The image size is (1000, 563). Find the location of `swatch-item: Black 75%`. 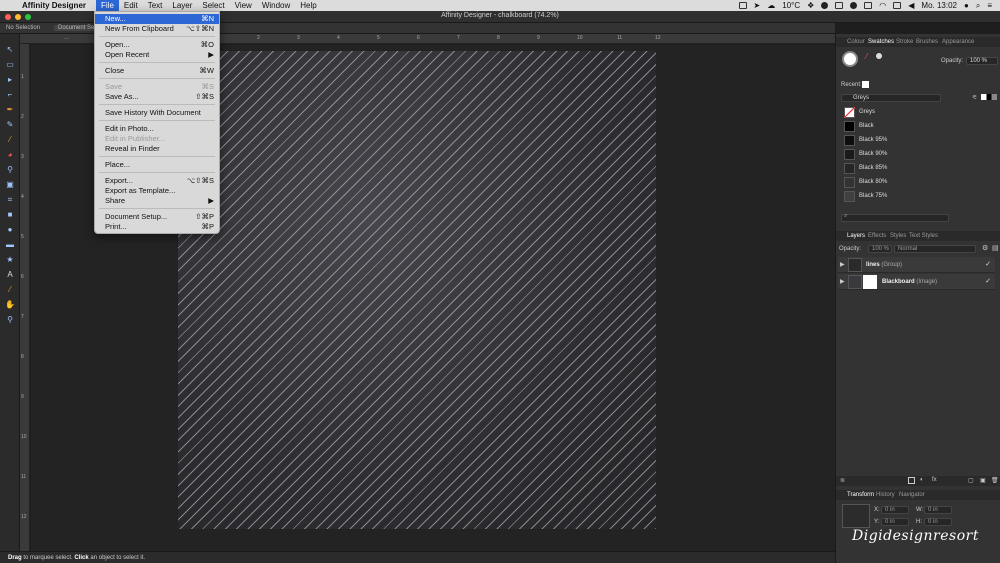

swatch-item: Black 75% is located at coordinates (919, 196).